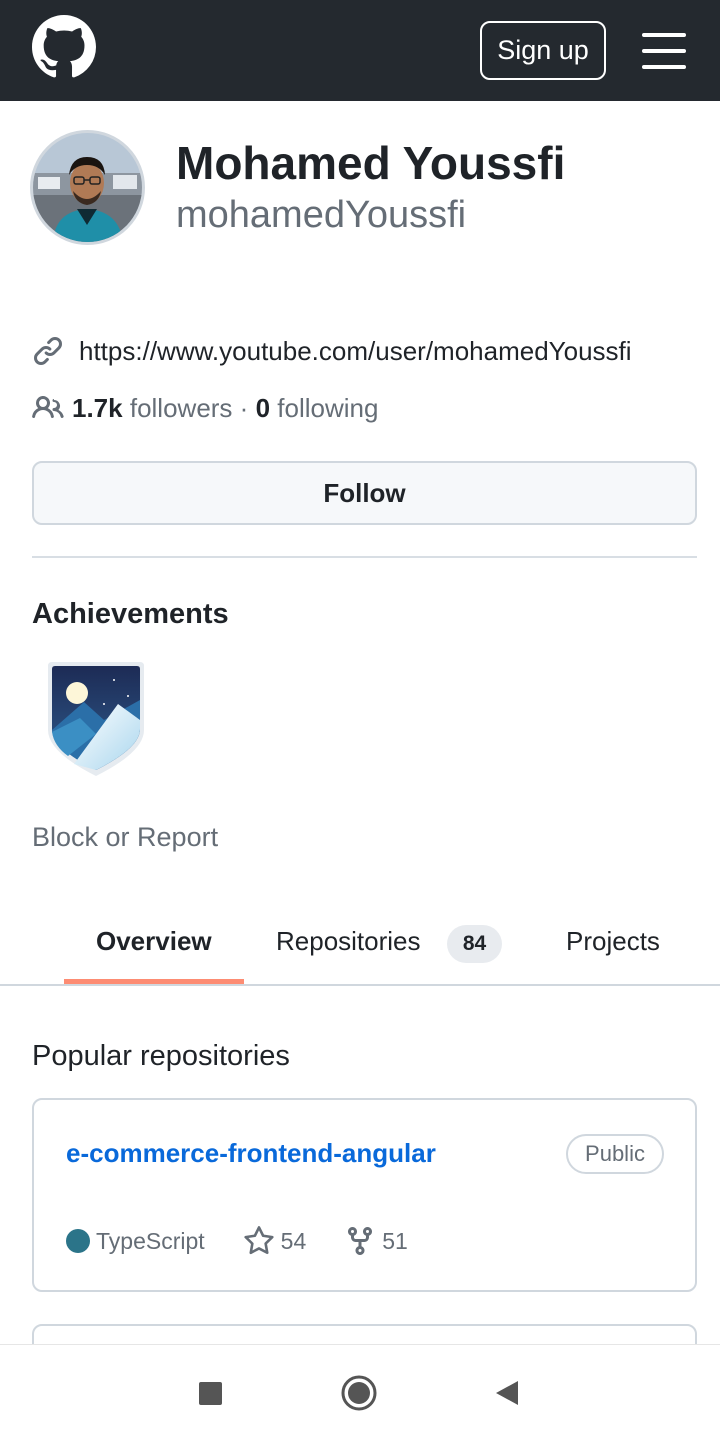  What do you see at coordinates (543, 50) in the screenshot?
I see `sign-up-button: Sign up` at bounding box center [543, 50].